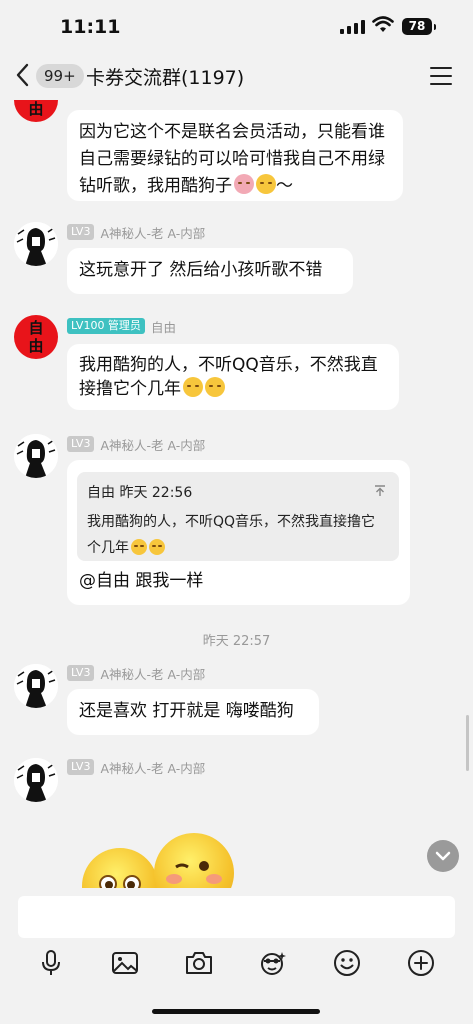 This screenshot has width=473, height=1024. What do you see at coordinates (236, 1011) in the screenshot?
I see `home-indicator` at bounding box center [236, 1011].